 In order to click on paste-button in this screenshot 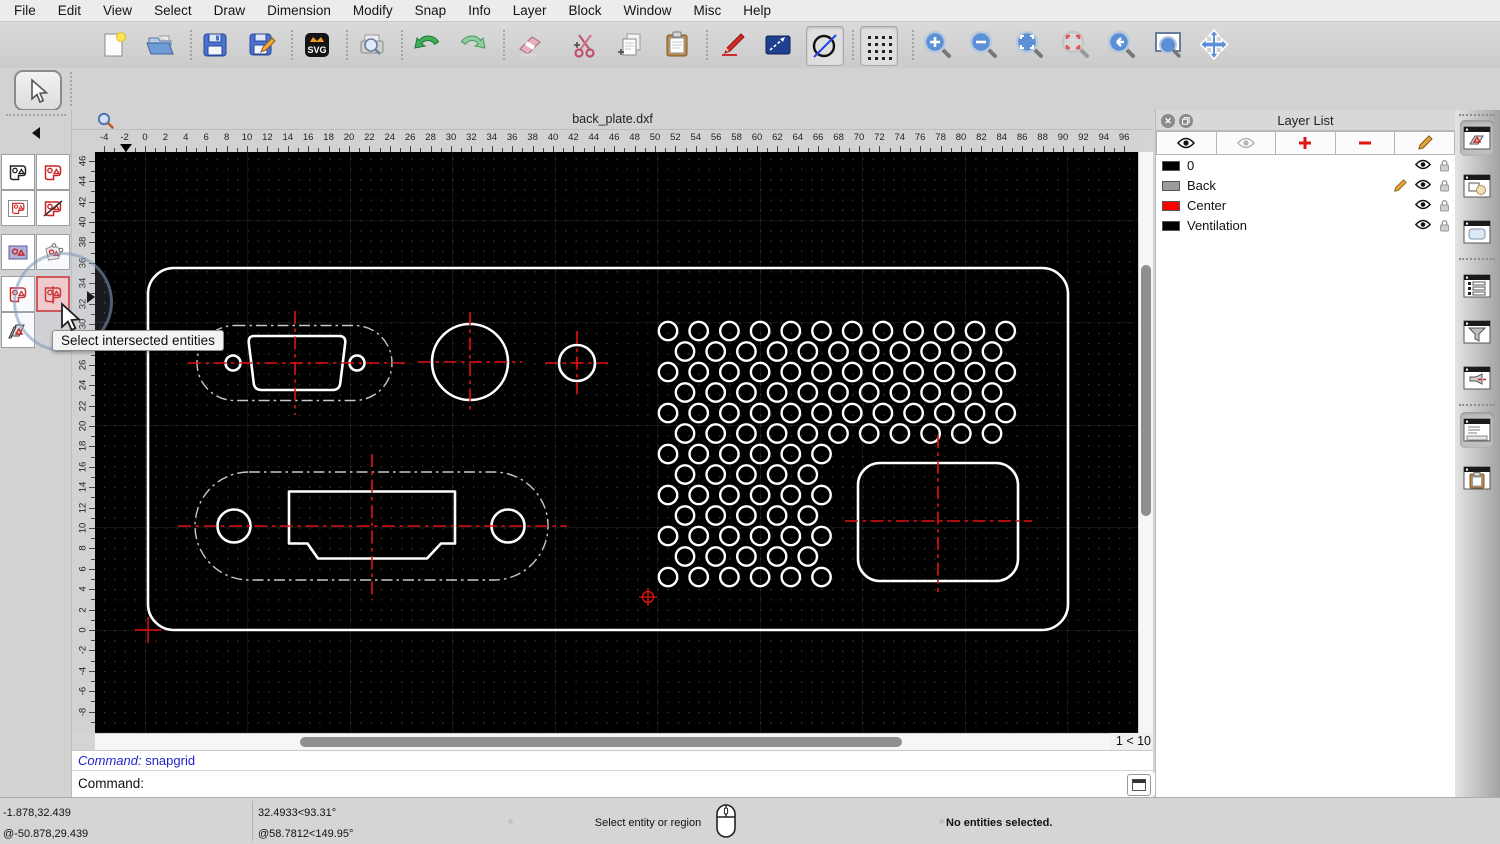, I will do `click(677, 45)`.